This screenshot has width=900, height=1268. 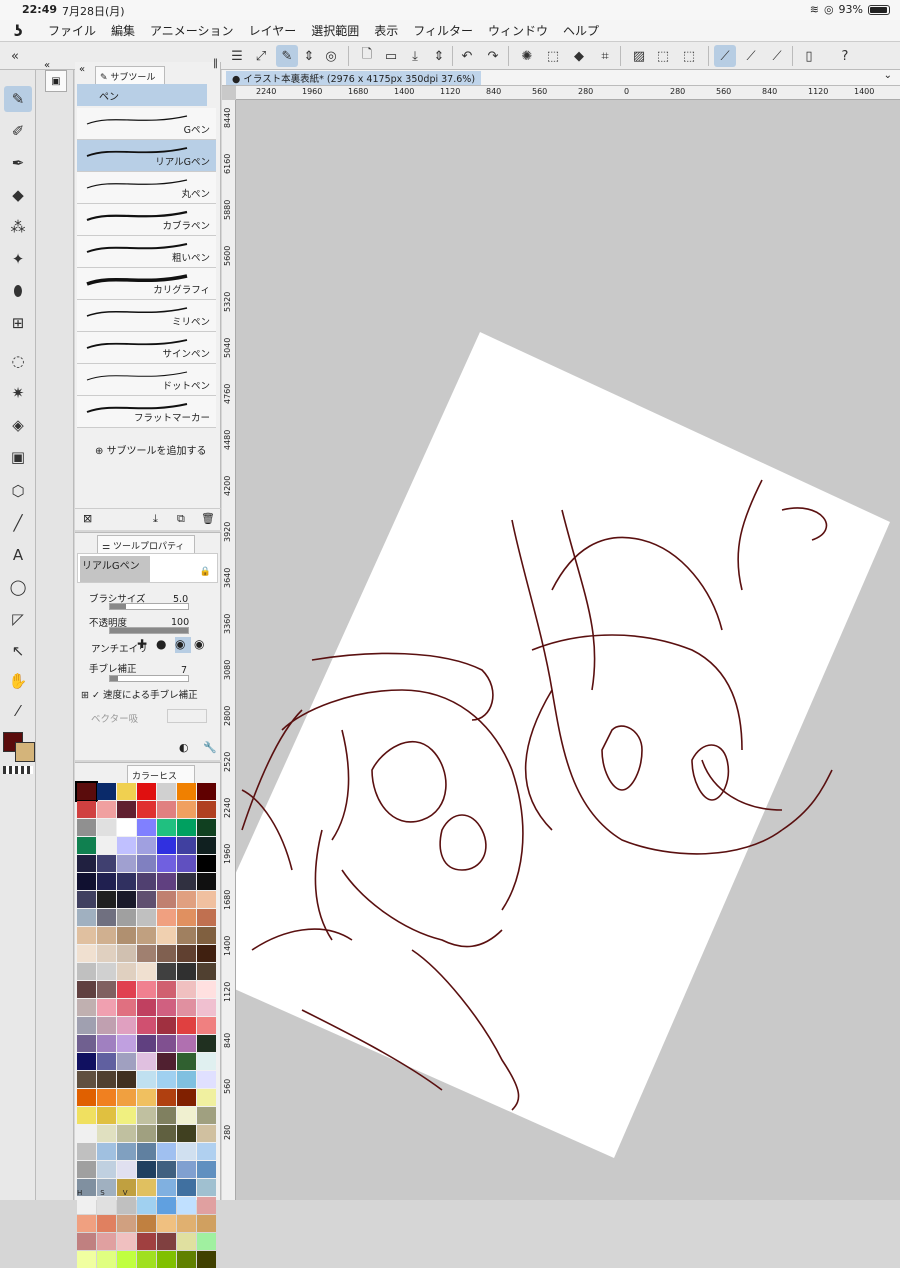 I want to click on color-mode-s: S, so click(x=102, y=1193).